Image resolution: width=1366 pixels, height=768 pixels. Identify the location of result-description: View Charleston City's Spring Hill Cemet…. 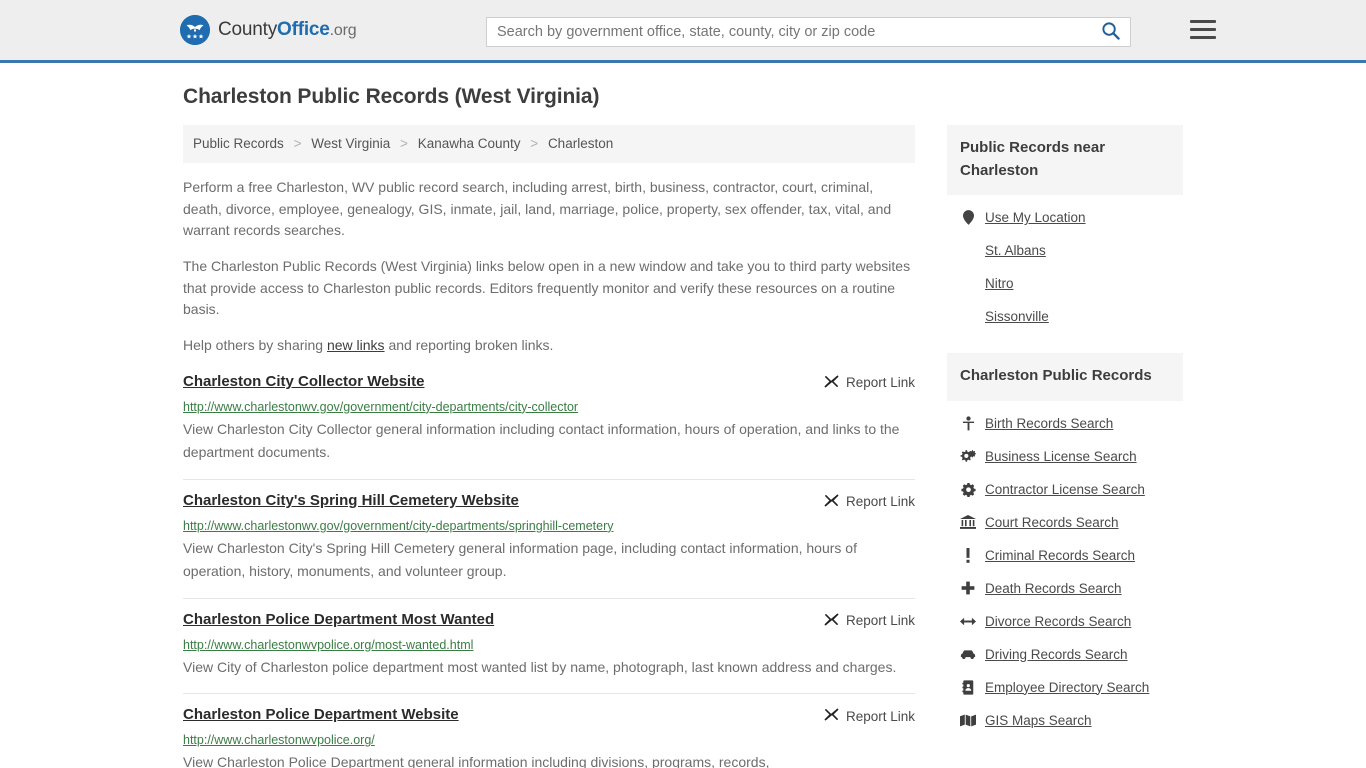
(520, 559).